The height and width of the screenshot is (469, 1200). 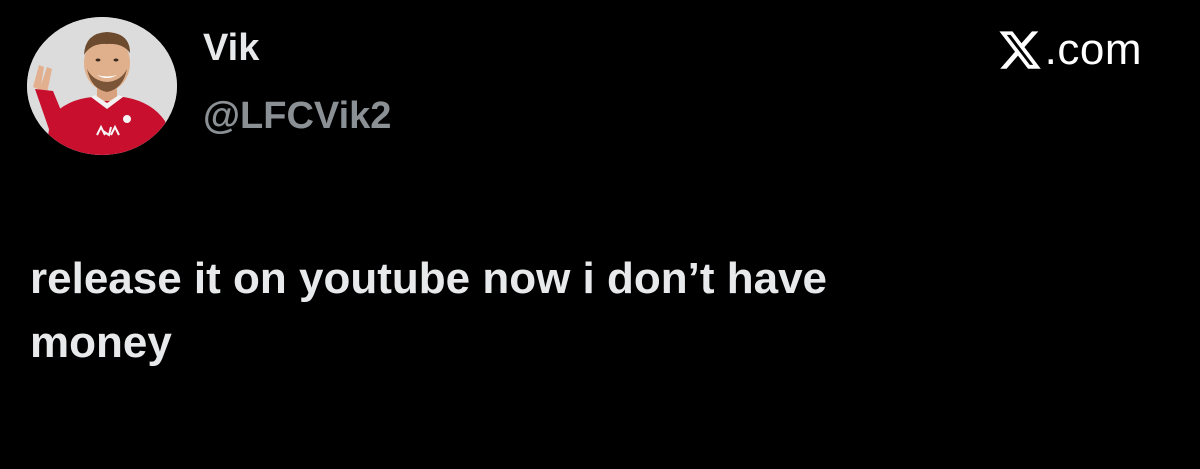 I want to click on author-avatar, so click(x=102, y=86).